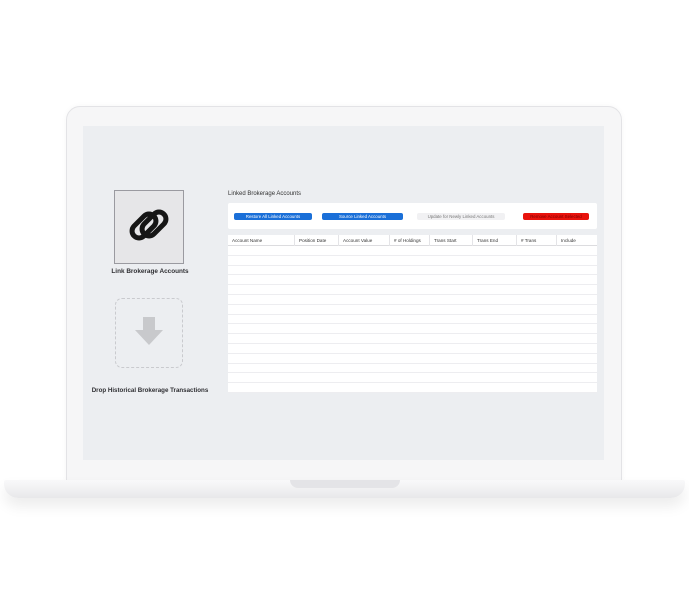  Describe the element at coordinates (537, 240) in the screenshot. I see `column-header-trans-count: # Trans` at that location.